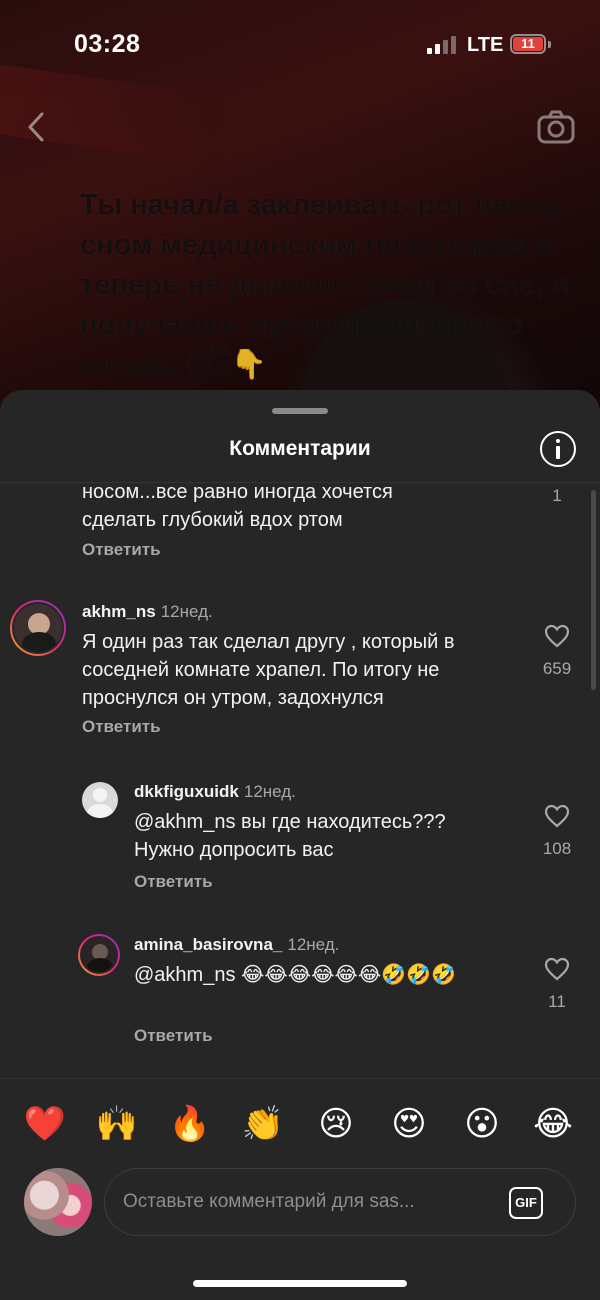 The image size is (600, 1300). Describe the element at coordinates (308, 1202) in the screenshot. I see `comment-input` at that location.